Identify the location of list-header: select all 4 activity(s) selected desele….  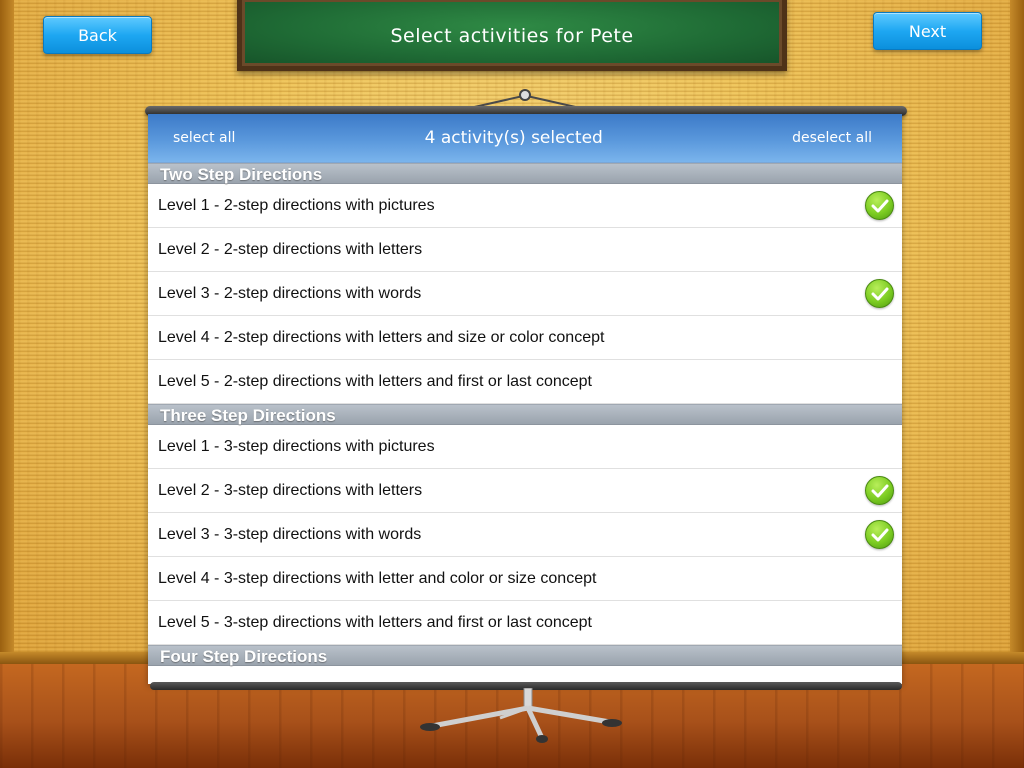
(525, 138).